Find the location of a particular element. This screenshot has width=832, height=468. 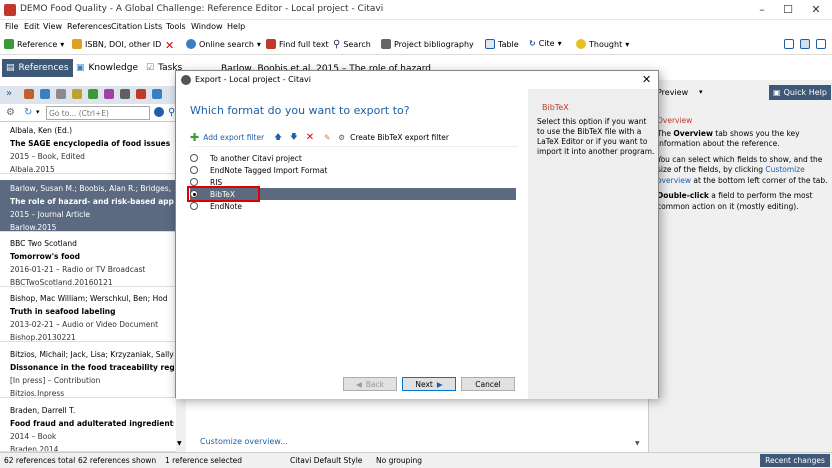

recent-changes-button: Recent changes is located at coordinates (795, 460).